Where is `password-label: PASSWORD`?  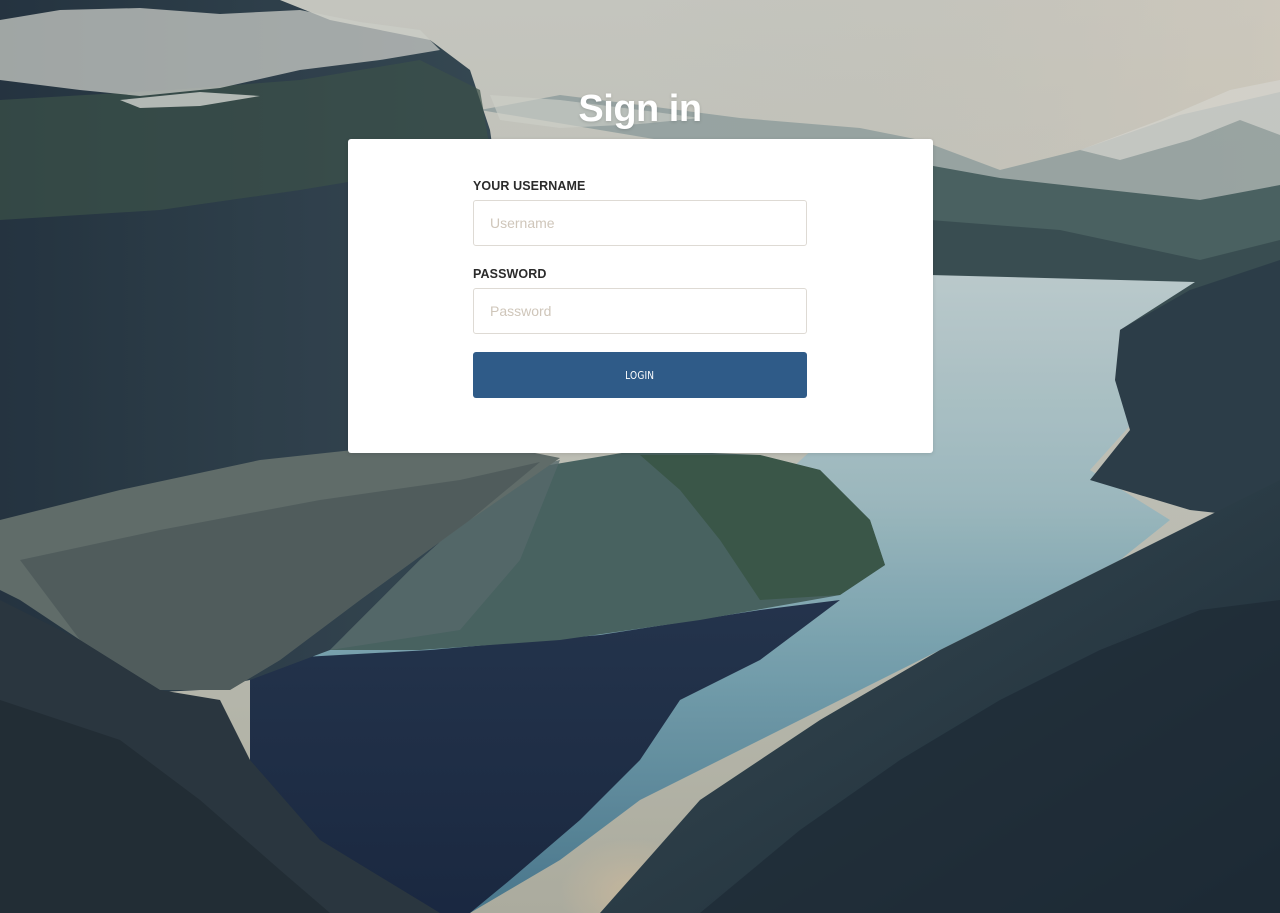 password-label: PASSWORD is located at coordinates (510, 274).